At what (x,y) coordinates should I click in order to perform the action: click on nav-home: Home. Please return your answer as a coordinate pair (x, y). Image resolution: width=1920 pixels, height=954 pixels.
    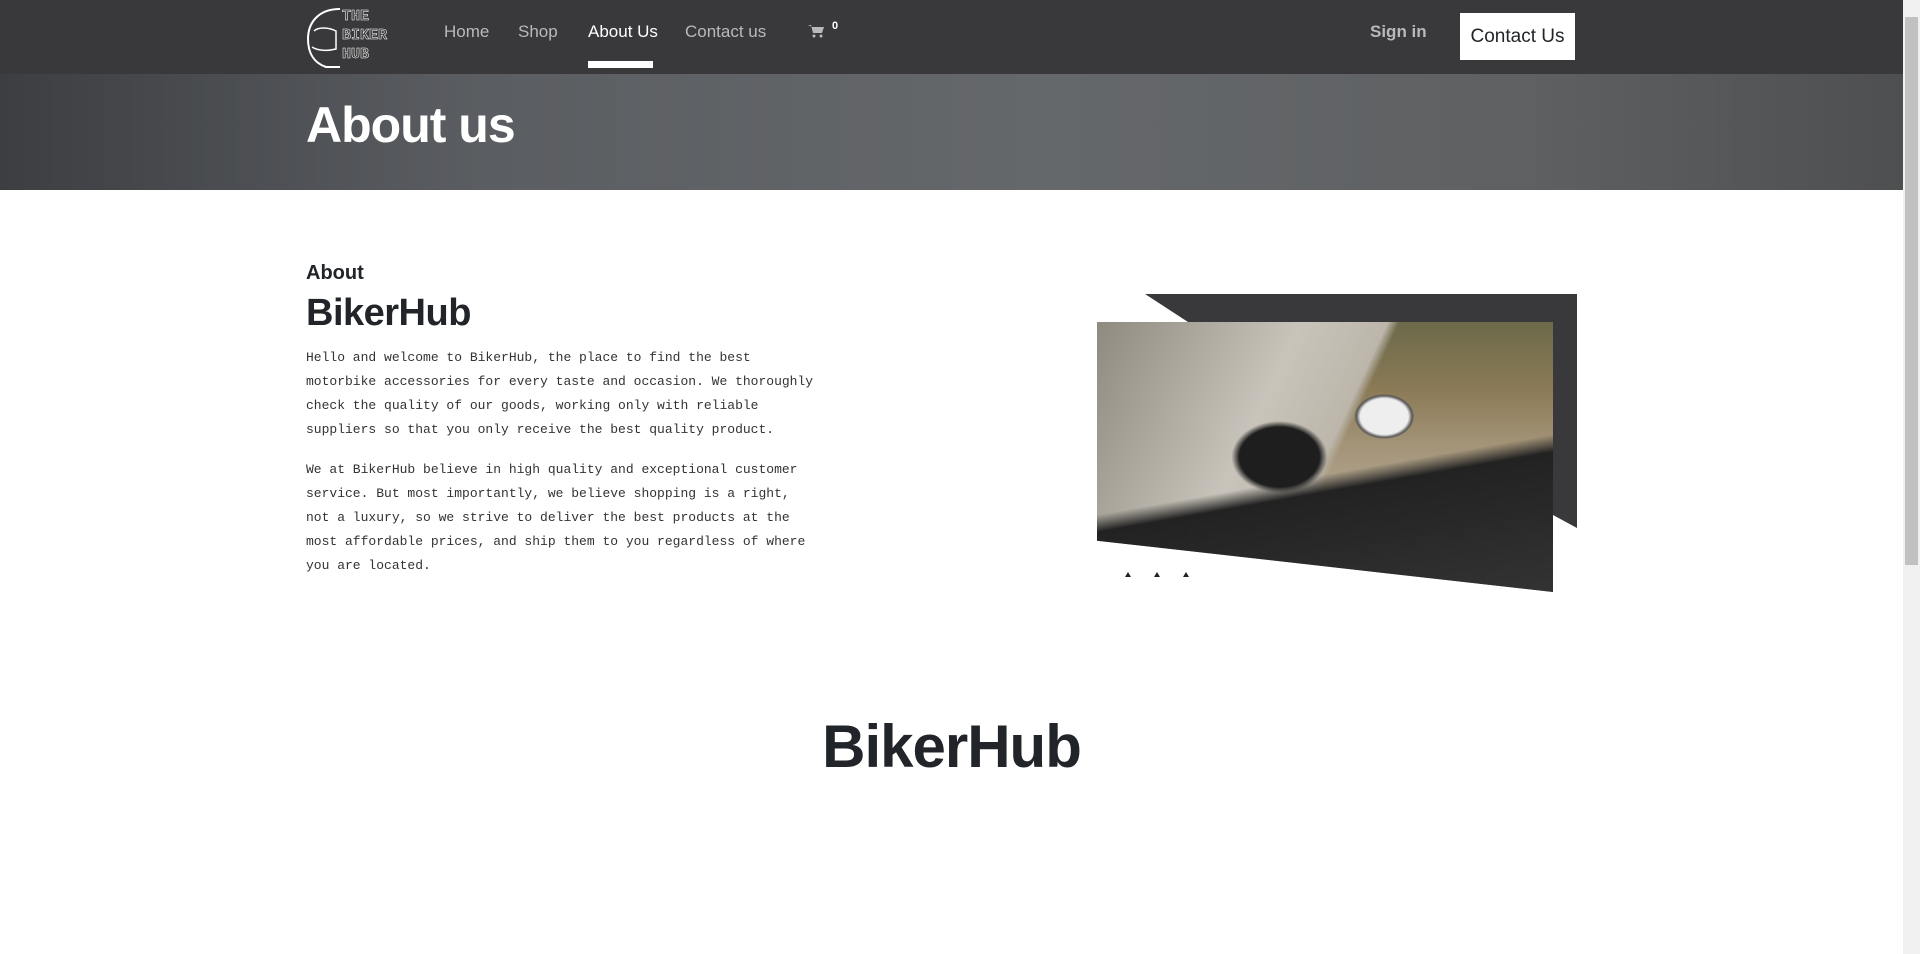
    Looking at the image, I should click on (466, 32).